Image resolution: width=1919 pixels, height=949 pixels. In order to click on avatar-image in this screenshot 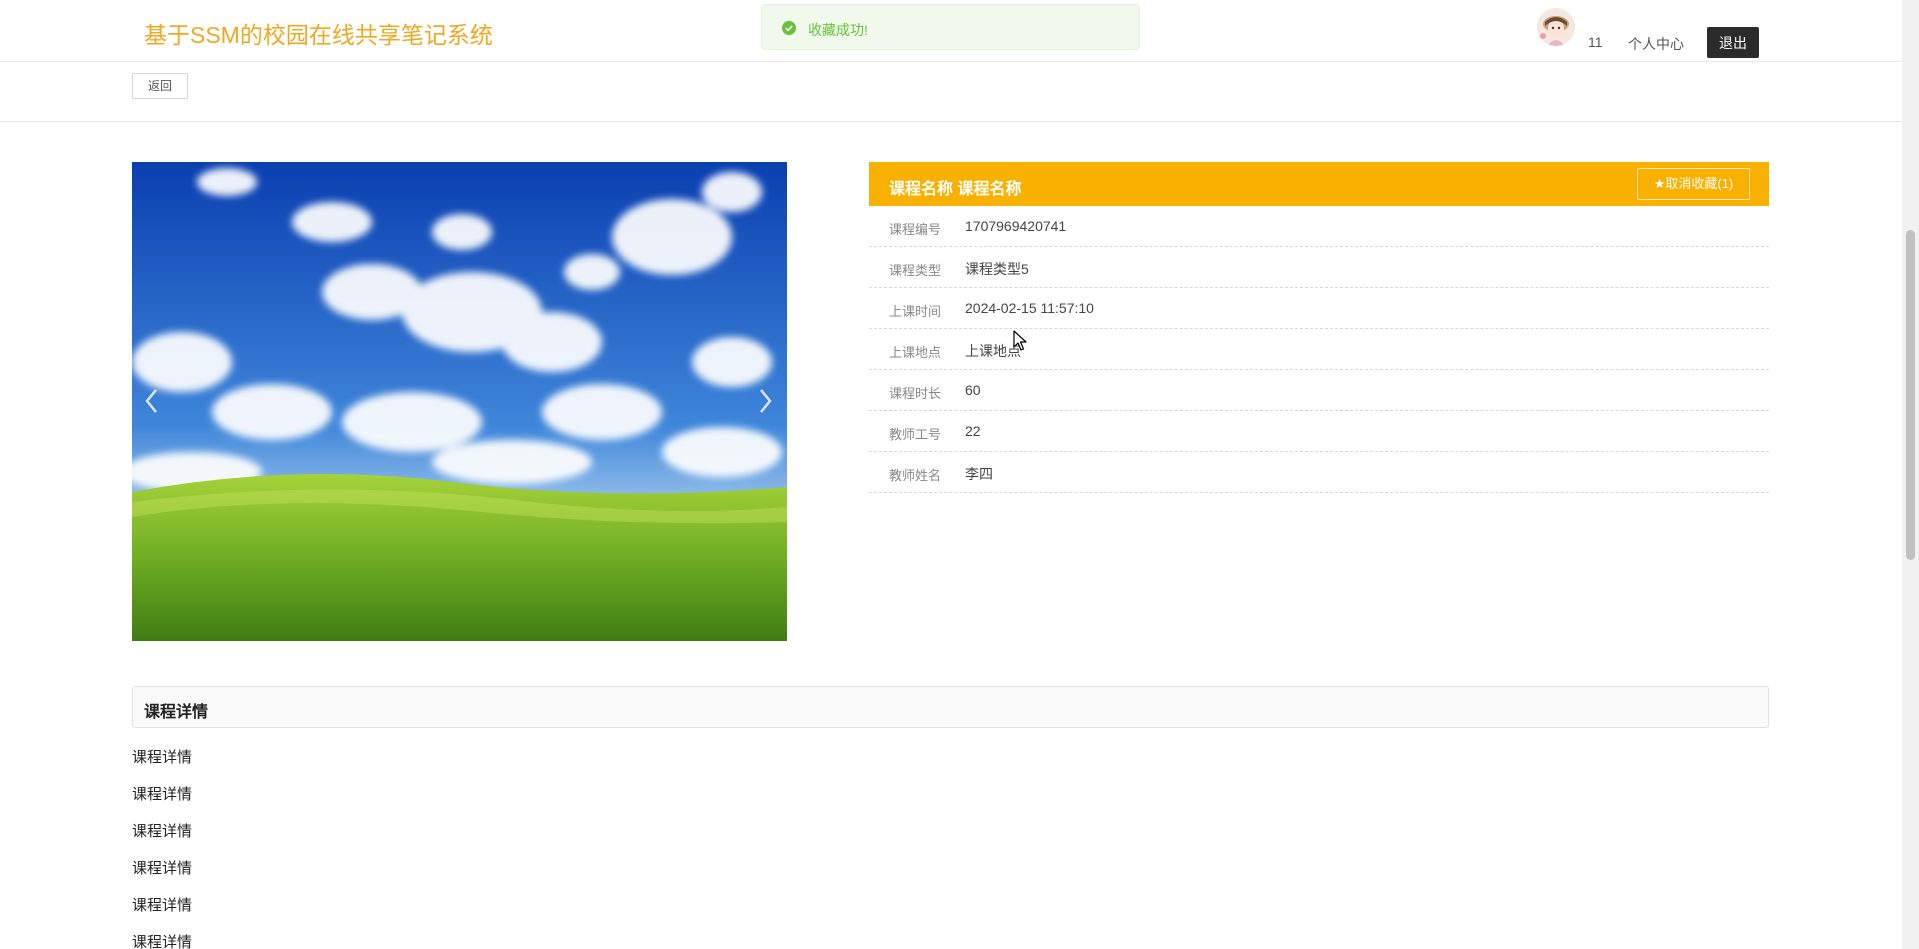, I will do `click(1556, 27)`.